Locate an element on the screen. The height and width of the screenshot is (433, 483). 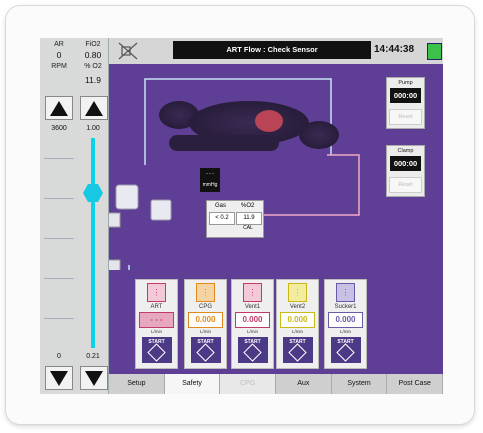
fio2-value: 0.80 is located at coordinates (93, 55).